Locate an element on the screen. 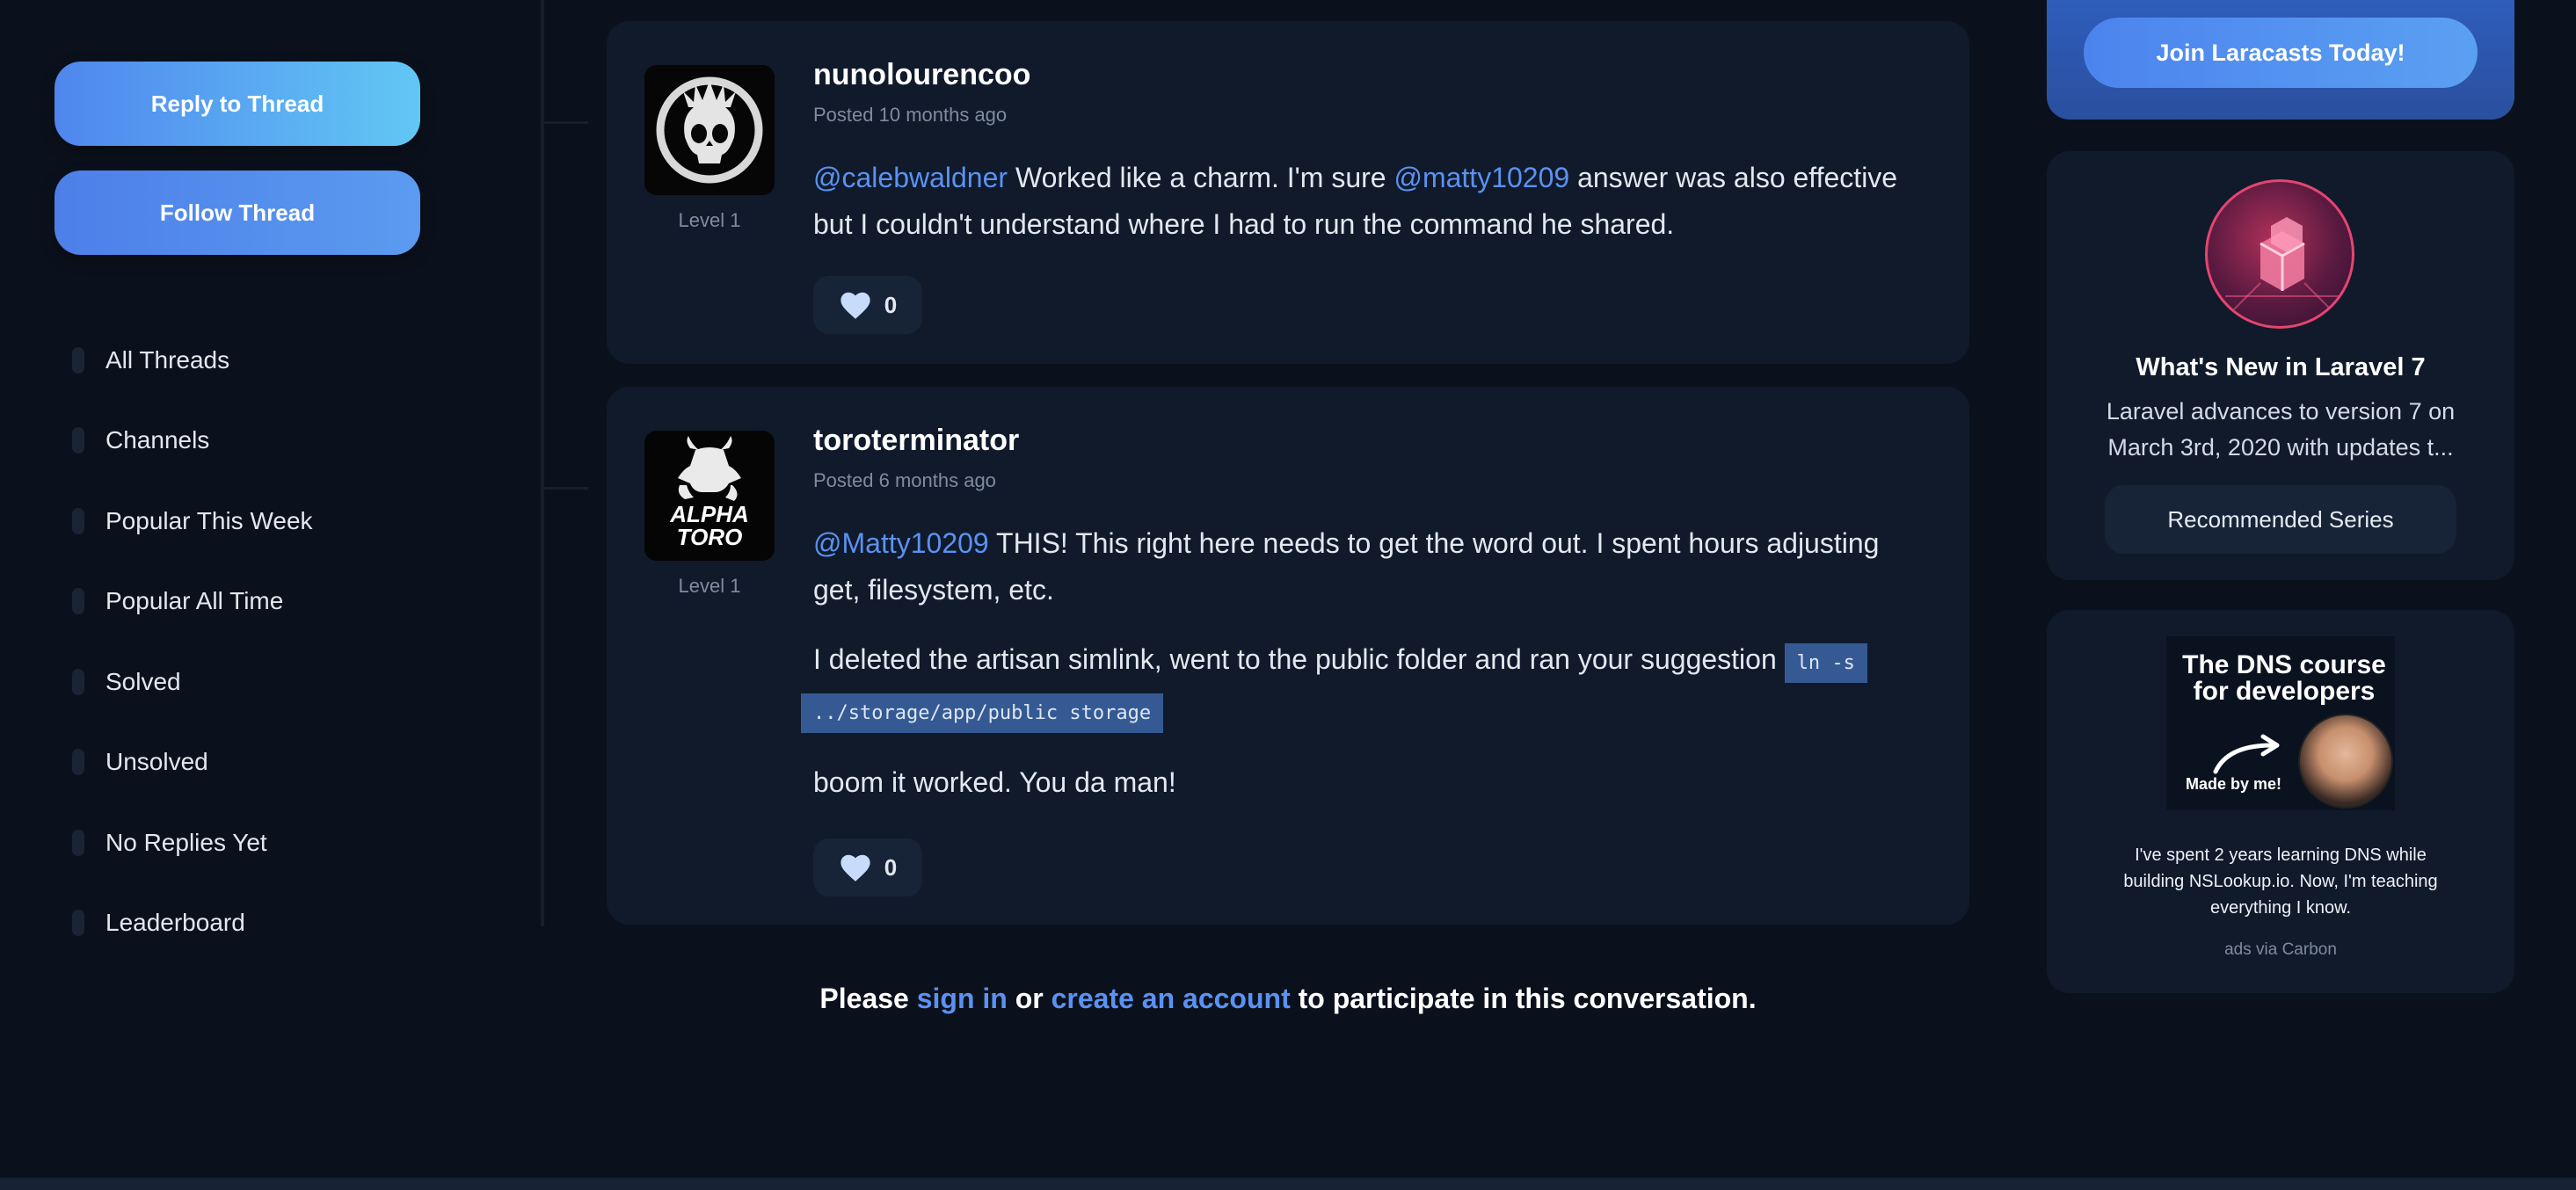 The width and height of the screenshot is (2576, 1190). laravel-cube-icon is located at coordinates (2282, 263).